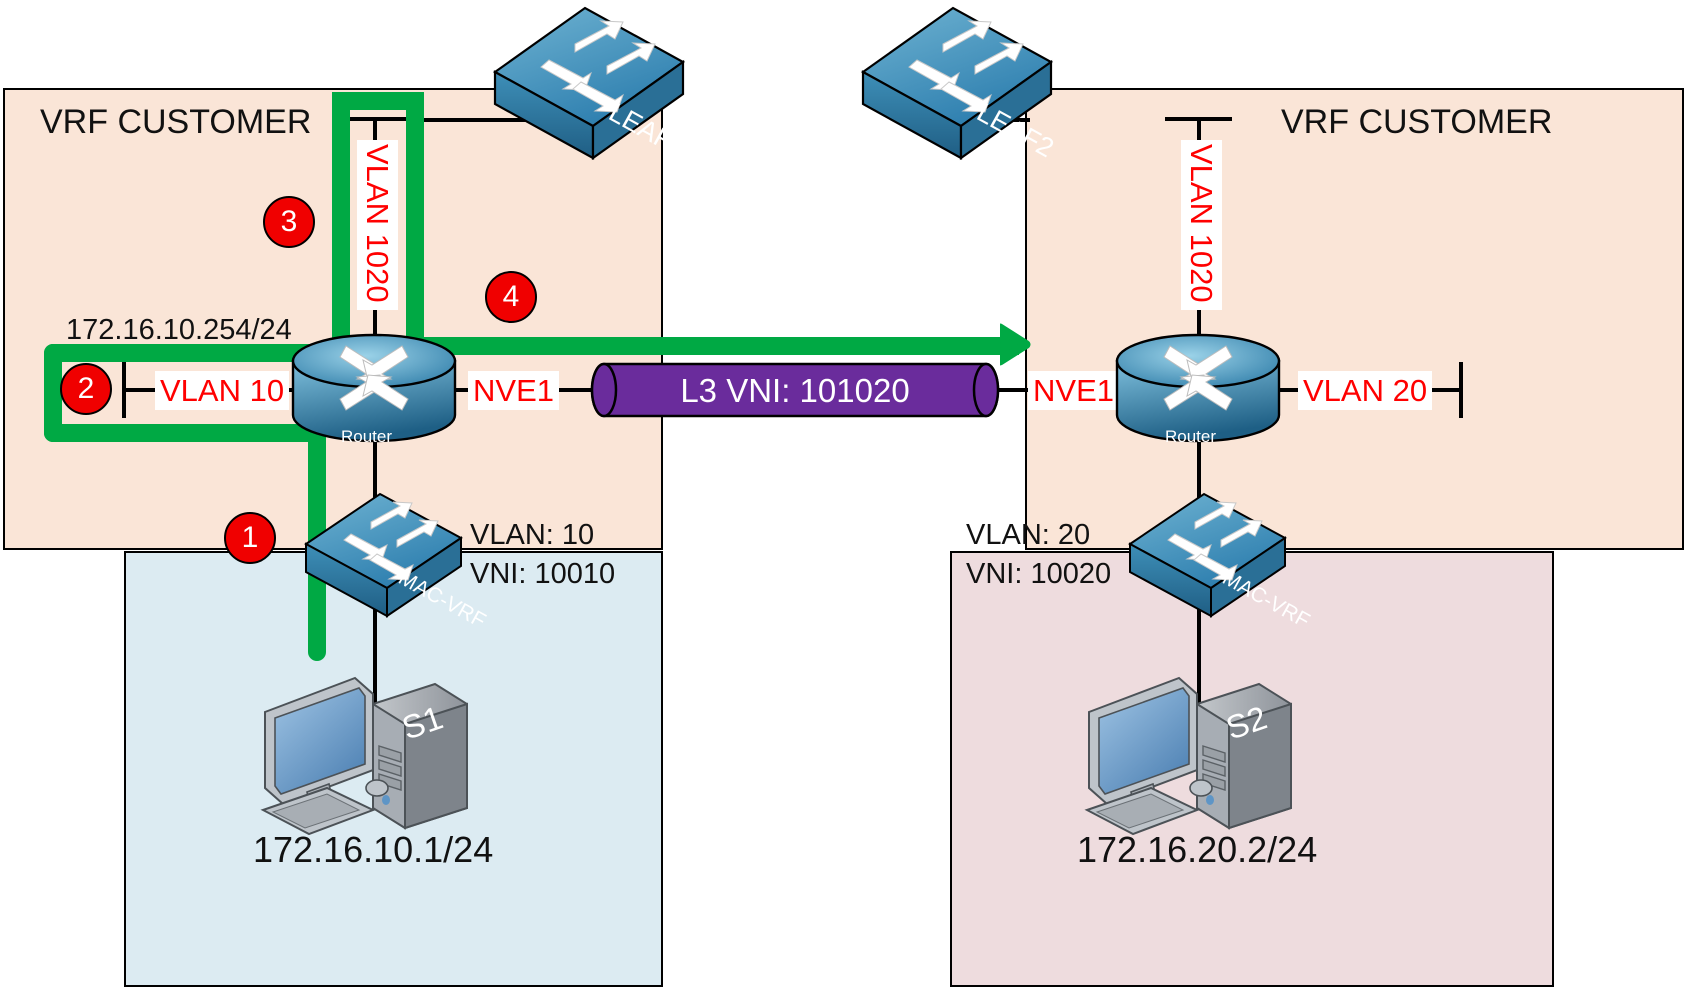  Describe the element at coordinates (1201, 225) in the screenshot. I see `right-vlan1020-label: VLAN 1020` at that location.